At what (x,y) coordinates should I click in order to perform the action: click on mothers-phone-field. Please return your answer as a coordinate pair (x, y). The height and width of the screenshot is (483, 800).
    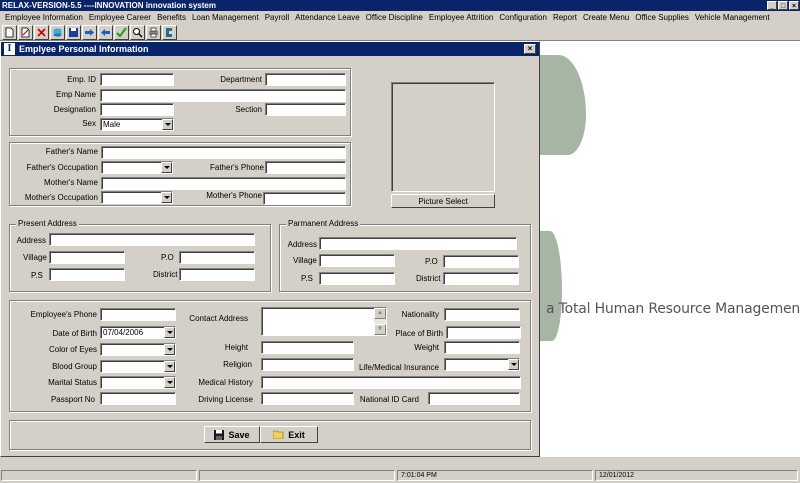
    Looking at the image, I should click on (304, 198).